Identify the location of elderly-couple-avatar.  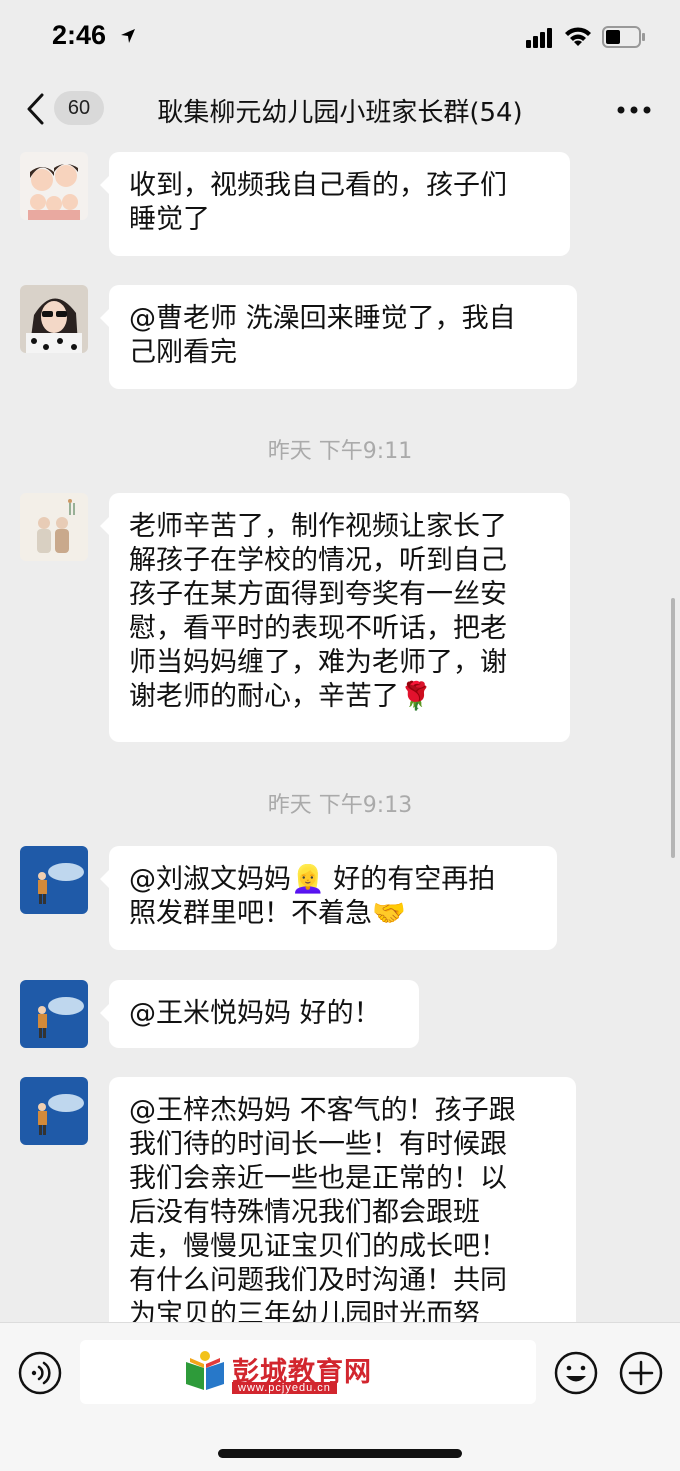
(54, 527).